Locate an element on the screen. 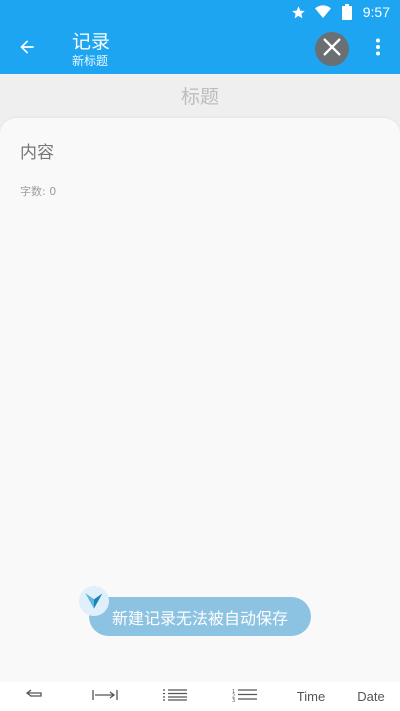  close-icon is located at coordinates (332, 49).